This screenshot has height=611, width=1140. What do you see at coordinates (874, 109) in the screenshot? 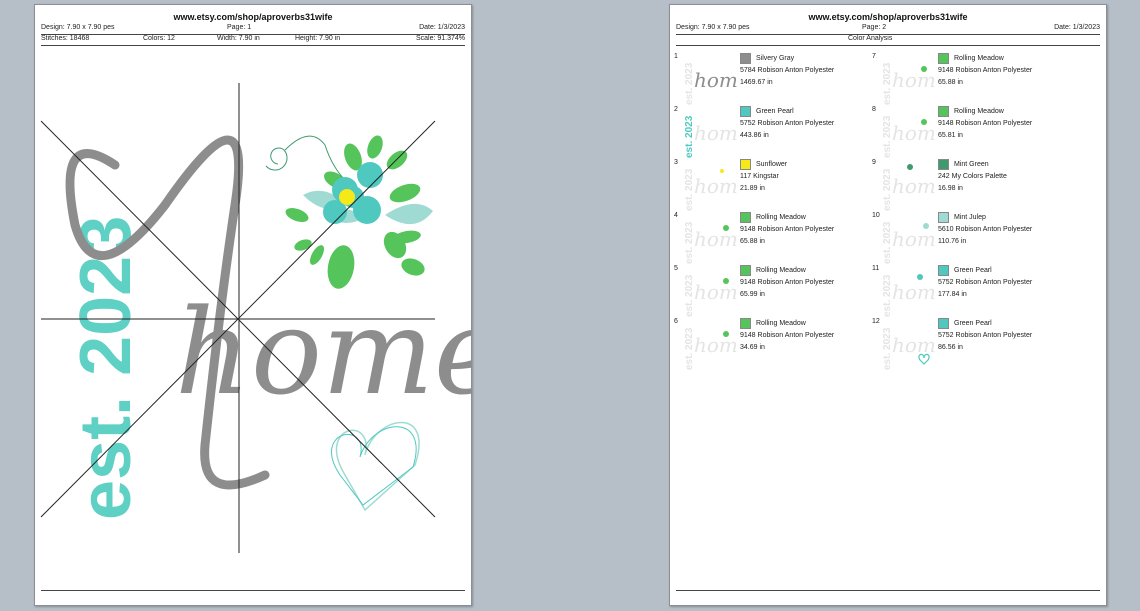
I see `color-entry-number: 8` at bounding box center [874, 109].